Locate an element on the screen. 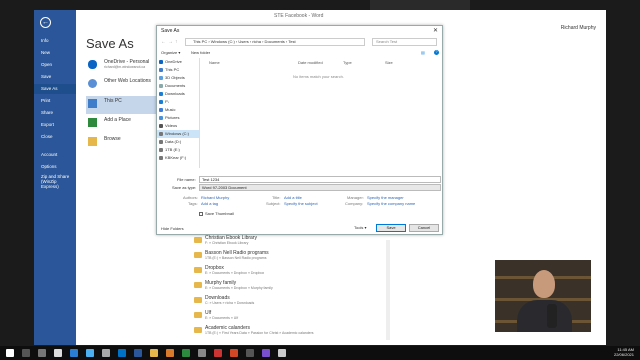 The width and height of the screenshot is (640, 360). nav-item-label: KBKear (F:) is located at coordinates (176, 157).